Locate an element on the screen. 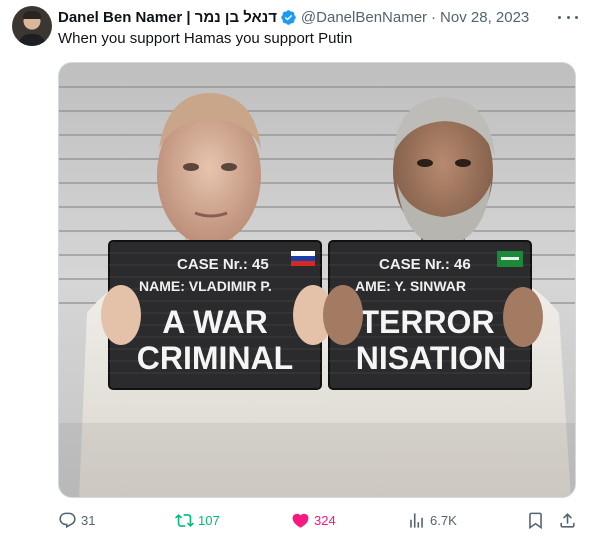 The height and width of the screenshot is (549, 592). left-name: NAME: VLADIMIR P. is located at coordinates (205, 286).